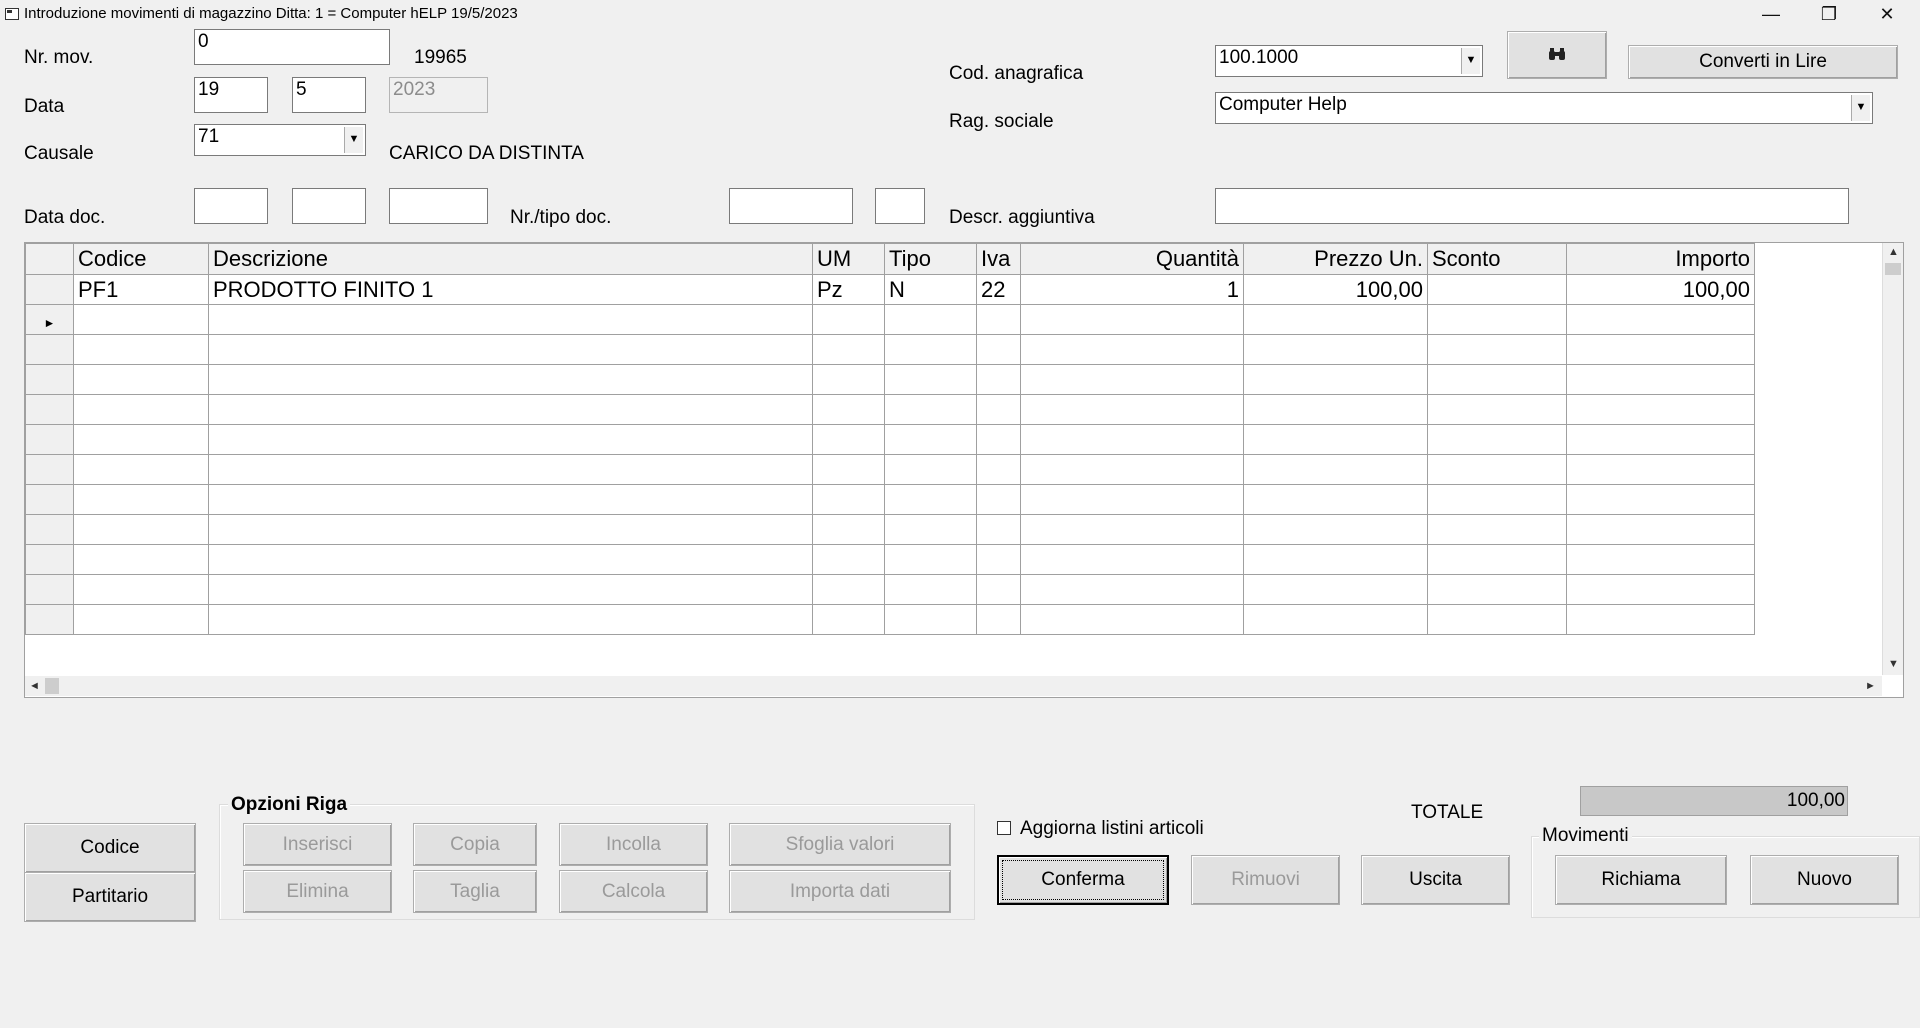 This screenshot has height=1028, width=1920. What do you see at coordinates (953, 686) in the screenshot?
I see `horizontal-scrollbar: ◄ ►` at bounding box center [953, 686].